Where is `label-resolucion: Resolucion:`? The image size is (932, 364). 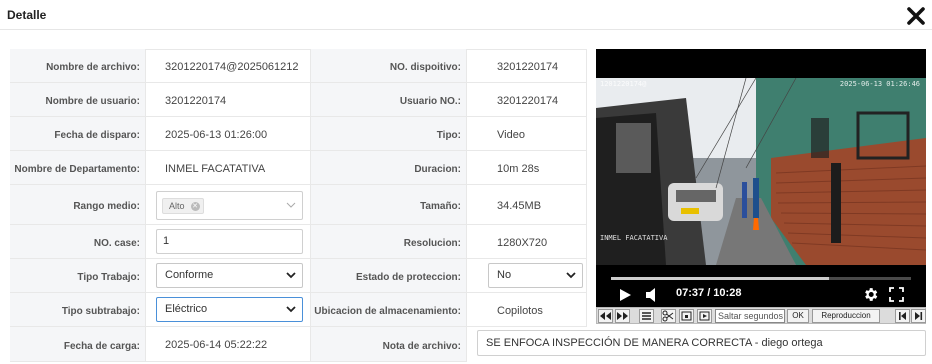 label-resolucion: Resolucion: is located at coordinates (432, 243).